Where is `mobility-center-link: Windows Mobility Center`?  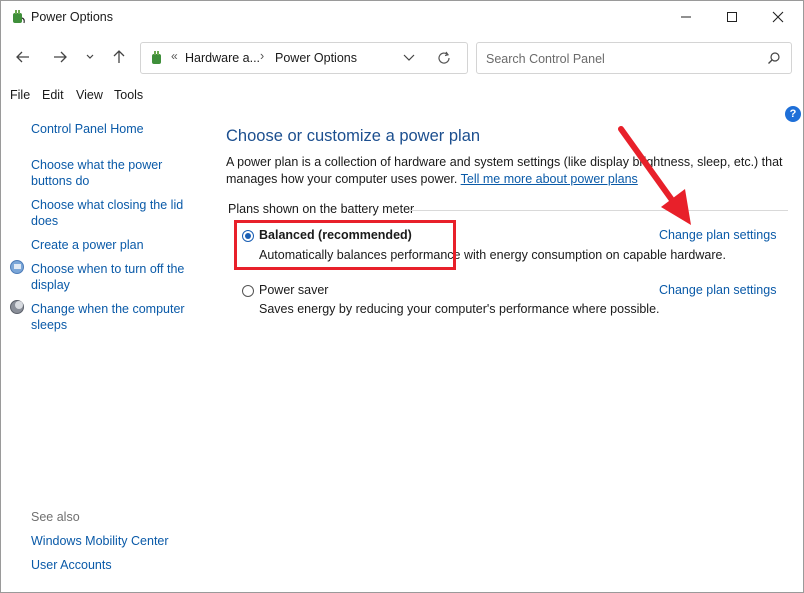 mobility-center-link: Windows Mobility Center is located at coordinates (111, 541).